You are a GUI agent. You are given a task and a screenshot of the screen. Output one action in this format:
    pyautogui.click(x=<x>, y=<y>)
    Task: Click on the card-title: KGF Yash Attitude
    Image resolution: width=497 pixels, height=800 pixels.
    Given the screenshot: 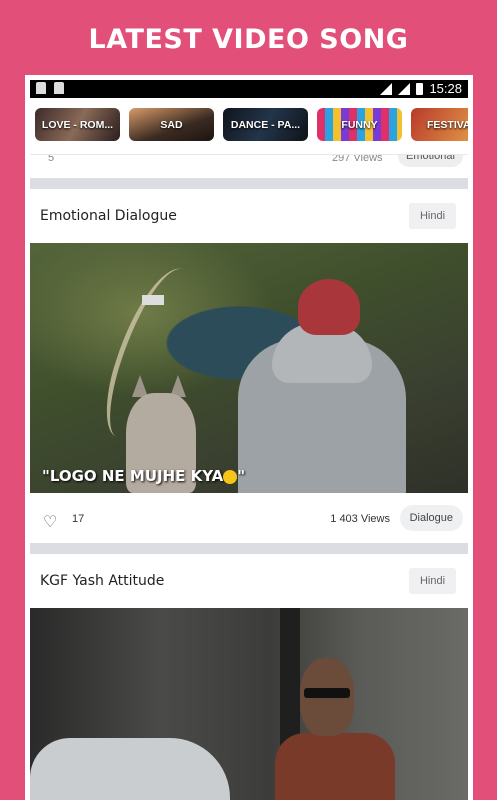 What is the action you would take?
    pyautogui.click(x=102, y=581)
    